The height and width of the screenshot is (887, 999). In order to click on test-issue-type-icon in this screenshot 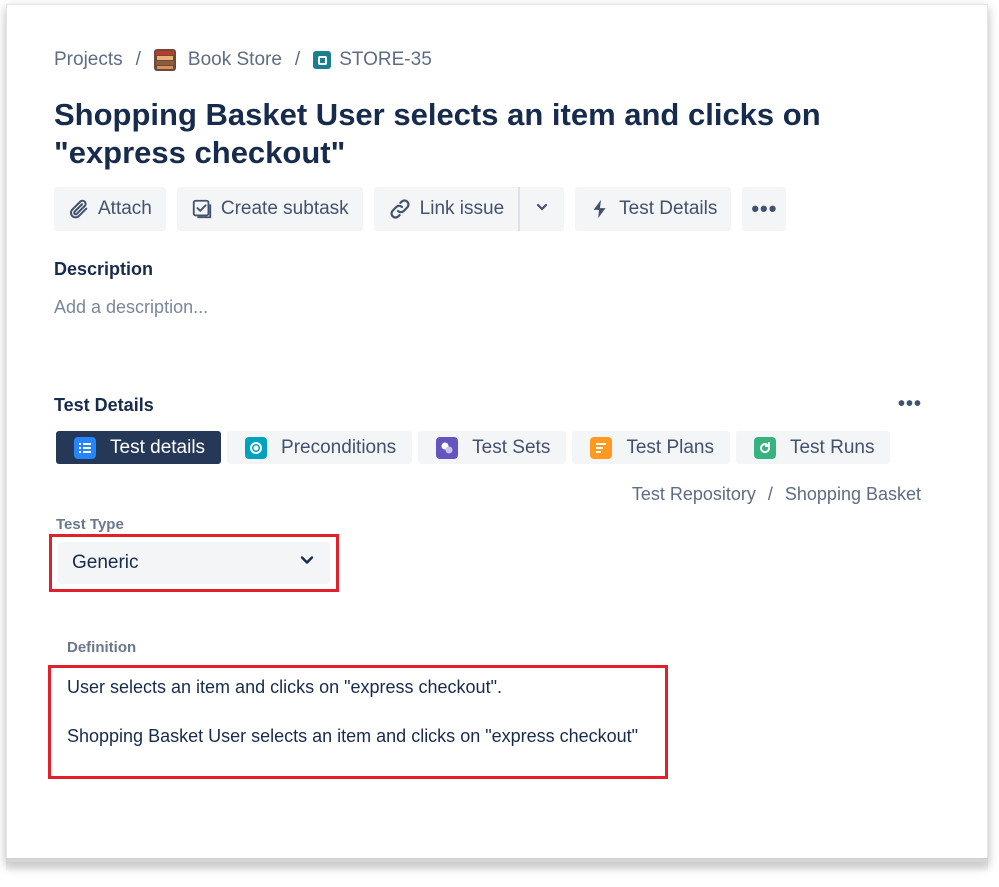, I will do `click(322, 60)`.